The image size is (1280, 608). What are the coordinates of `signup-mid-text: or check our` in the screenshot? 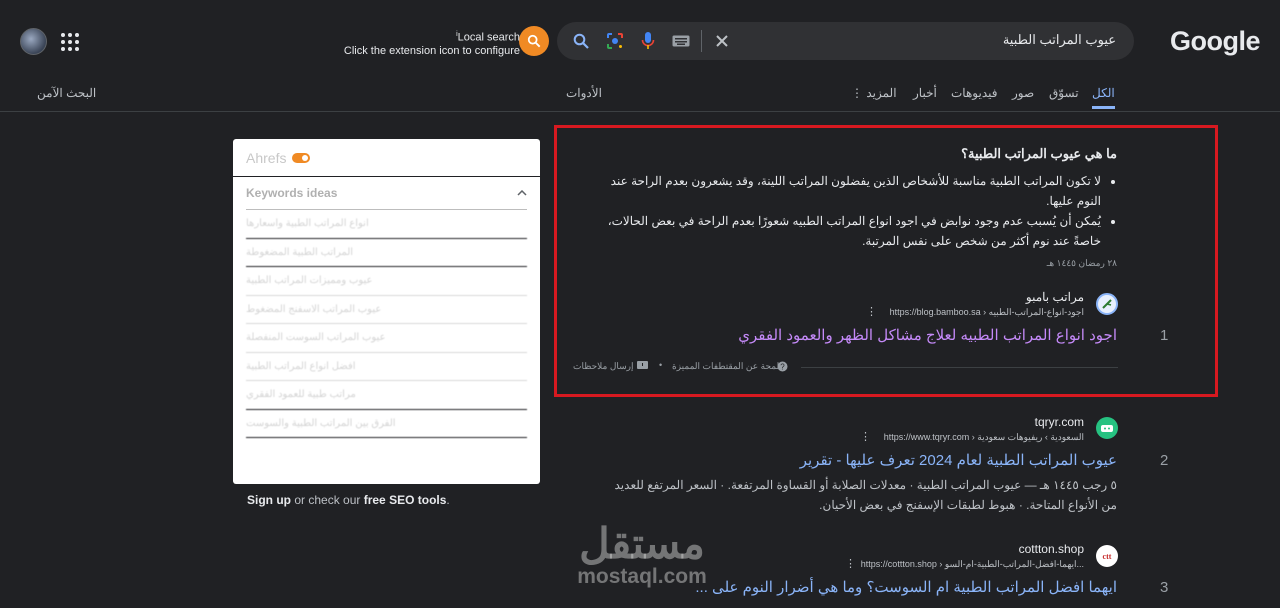 It's located at (327, 500).